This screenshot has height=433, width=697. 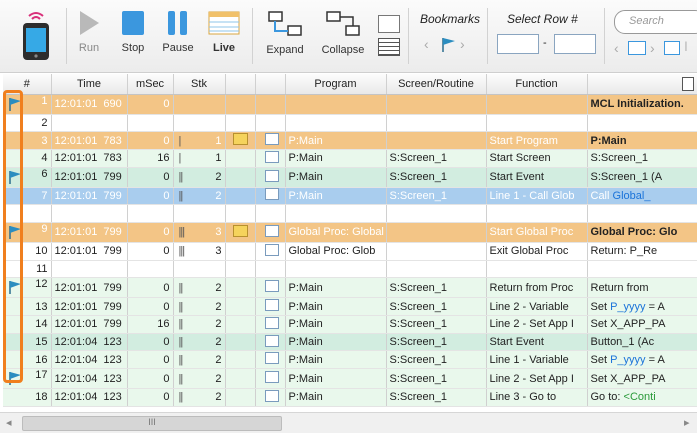 What do you see at coordinates (436, 84) in the screenshot?
I see `column-header-7: Screen/Routine` at bounding box center [436, 84].